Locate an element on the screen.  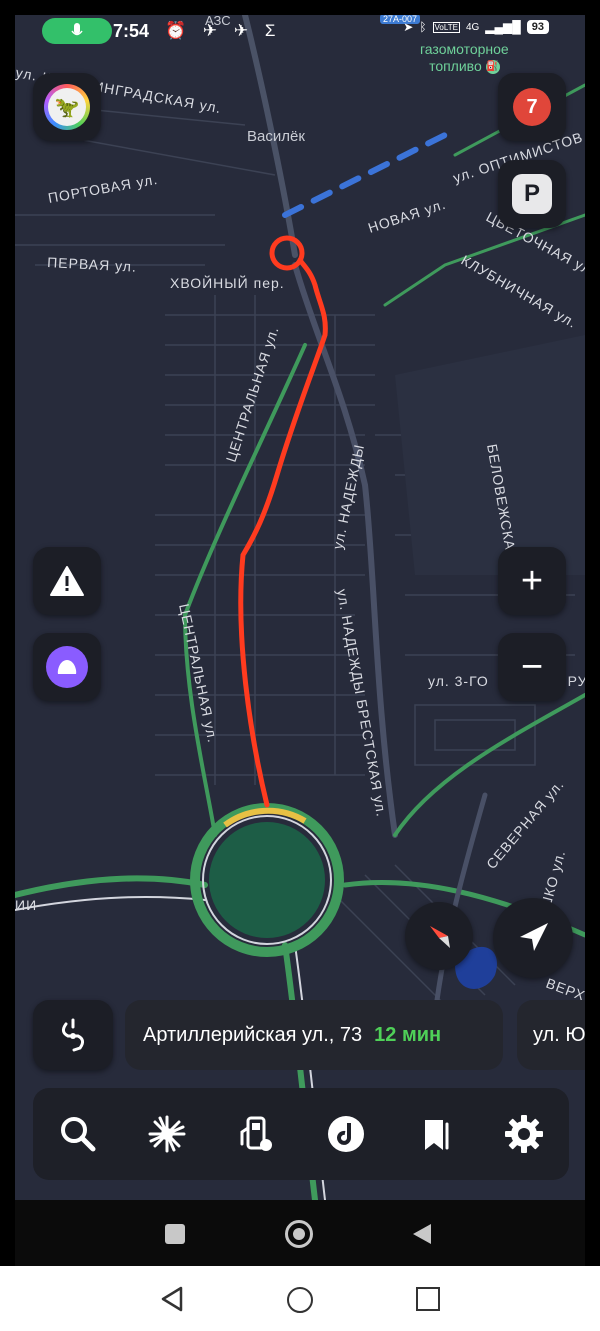
settings-button is located at coordinates (524, 1134).